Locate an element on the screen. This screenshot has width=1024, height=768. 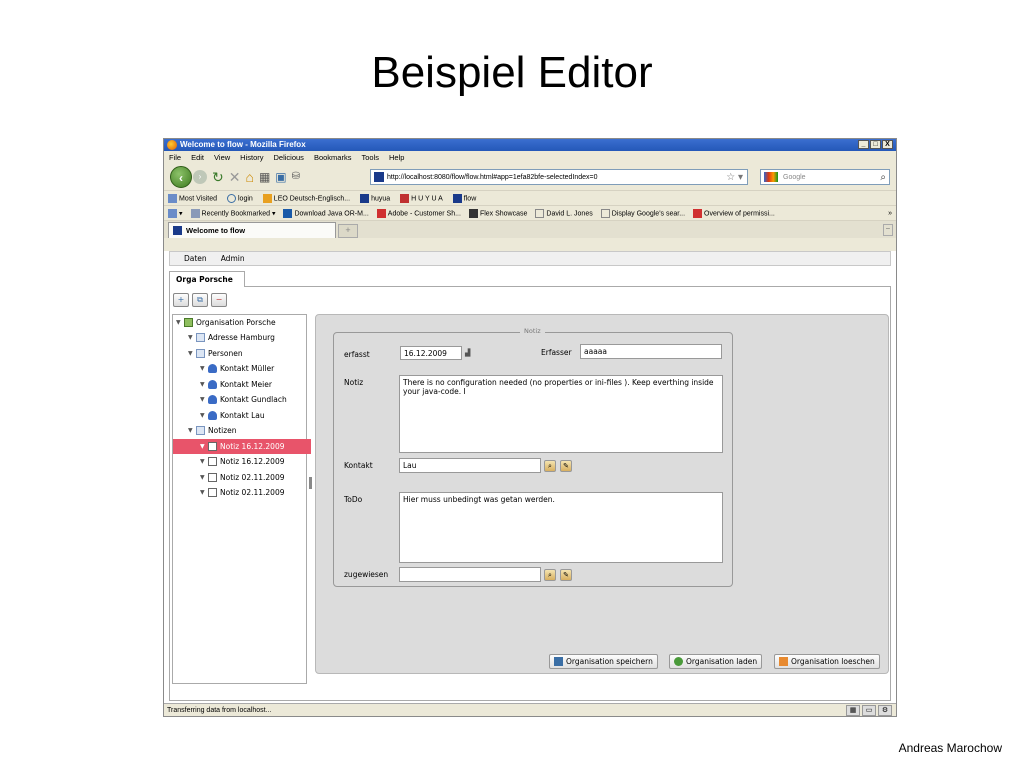
app-menu-daten: Daten is located at coordinates (195, 258).